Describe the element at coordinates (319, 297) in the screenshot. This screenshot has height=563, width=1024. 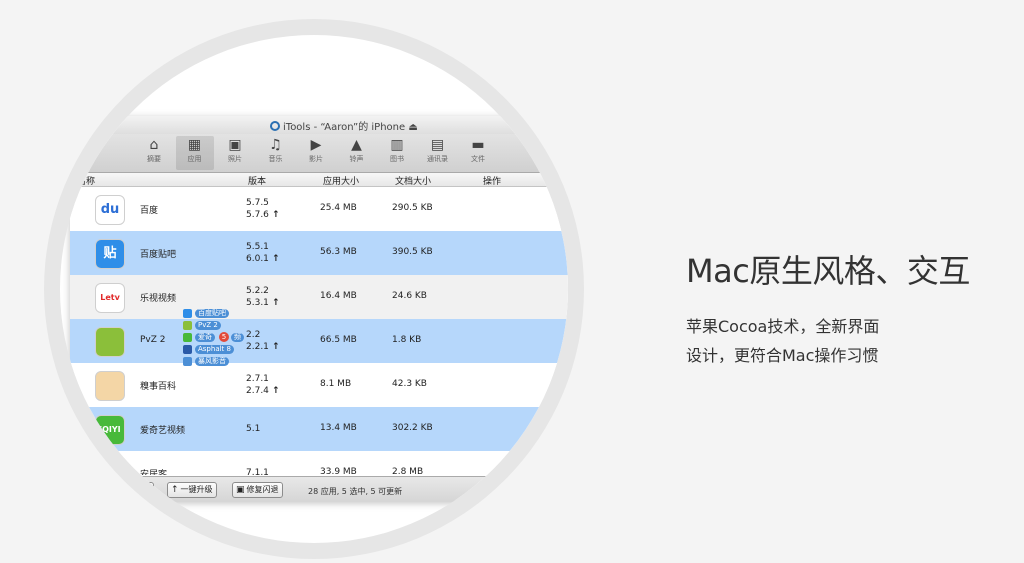
I see `app-row: Letv 乐视视频 5.2.2 5.3.1 ↑ 16.4 MB 24.6 KB` at that location.